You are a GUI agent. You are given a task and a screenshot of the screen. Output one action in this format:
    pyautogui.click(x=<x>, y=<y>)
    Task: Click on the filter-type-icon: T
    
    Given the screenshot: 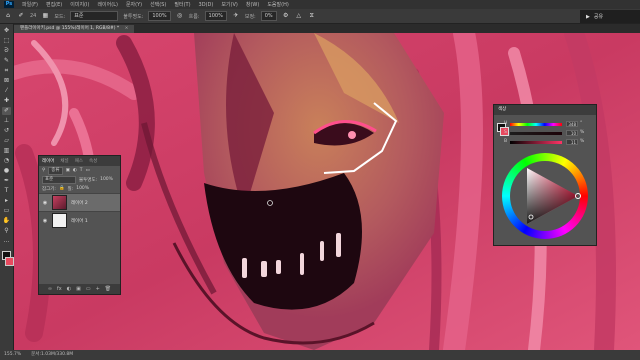 What is the action you would take?
    pyautogui.click(x=81, y=170)
    